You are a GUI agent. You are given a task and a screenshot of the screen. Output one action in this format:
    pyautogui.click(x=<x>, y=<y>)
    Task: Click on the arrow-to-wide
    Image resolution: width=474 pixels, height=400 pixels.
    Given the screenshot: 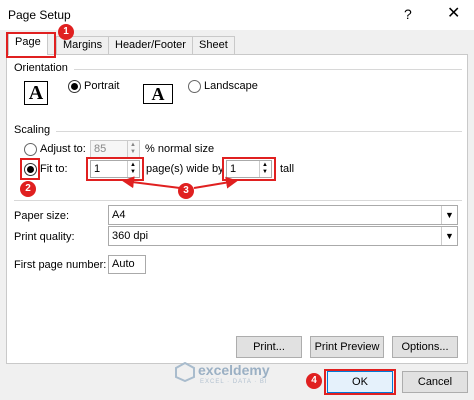 What is the action you would take?
    pyautogui.click(x=151, y=182)
    